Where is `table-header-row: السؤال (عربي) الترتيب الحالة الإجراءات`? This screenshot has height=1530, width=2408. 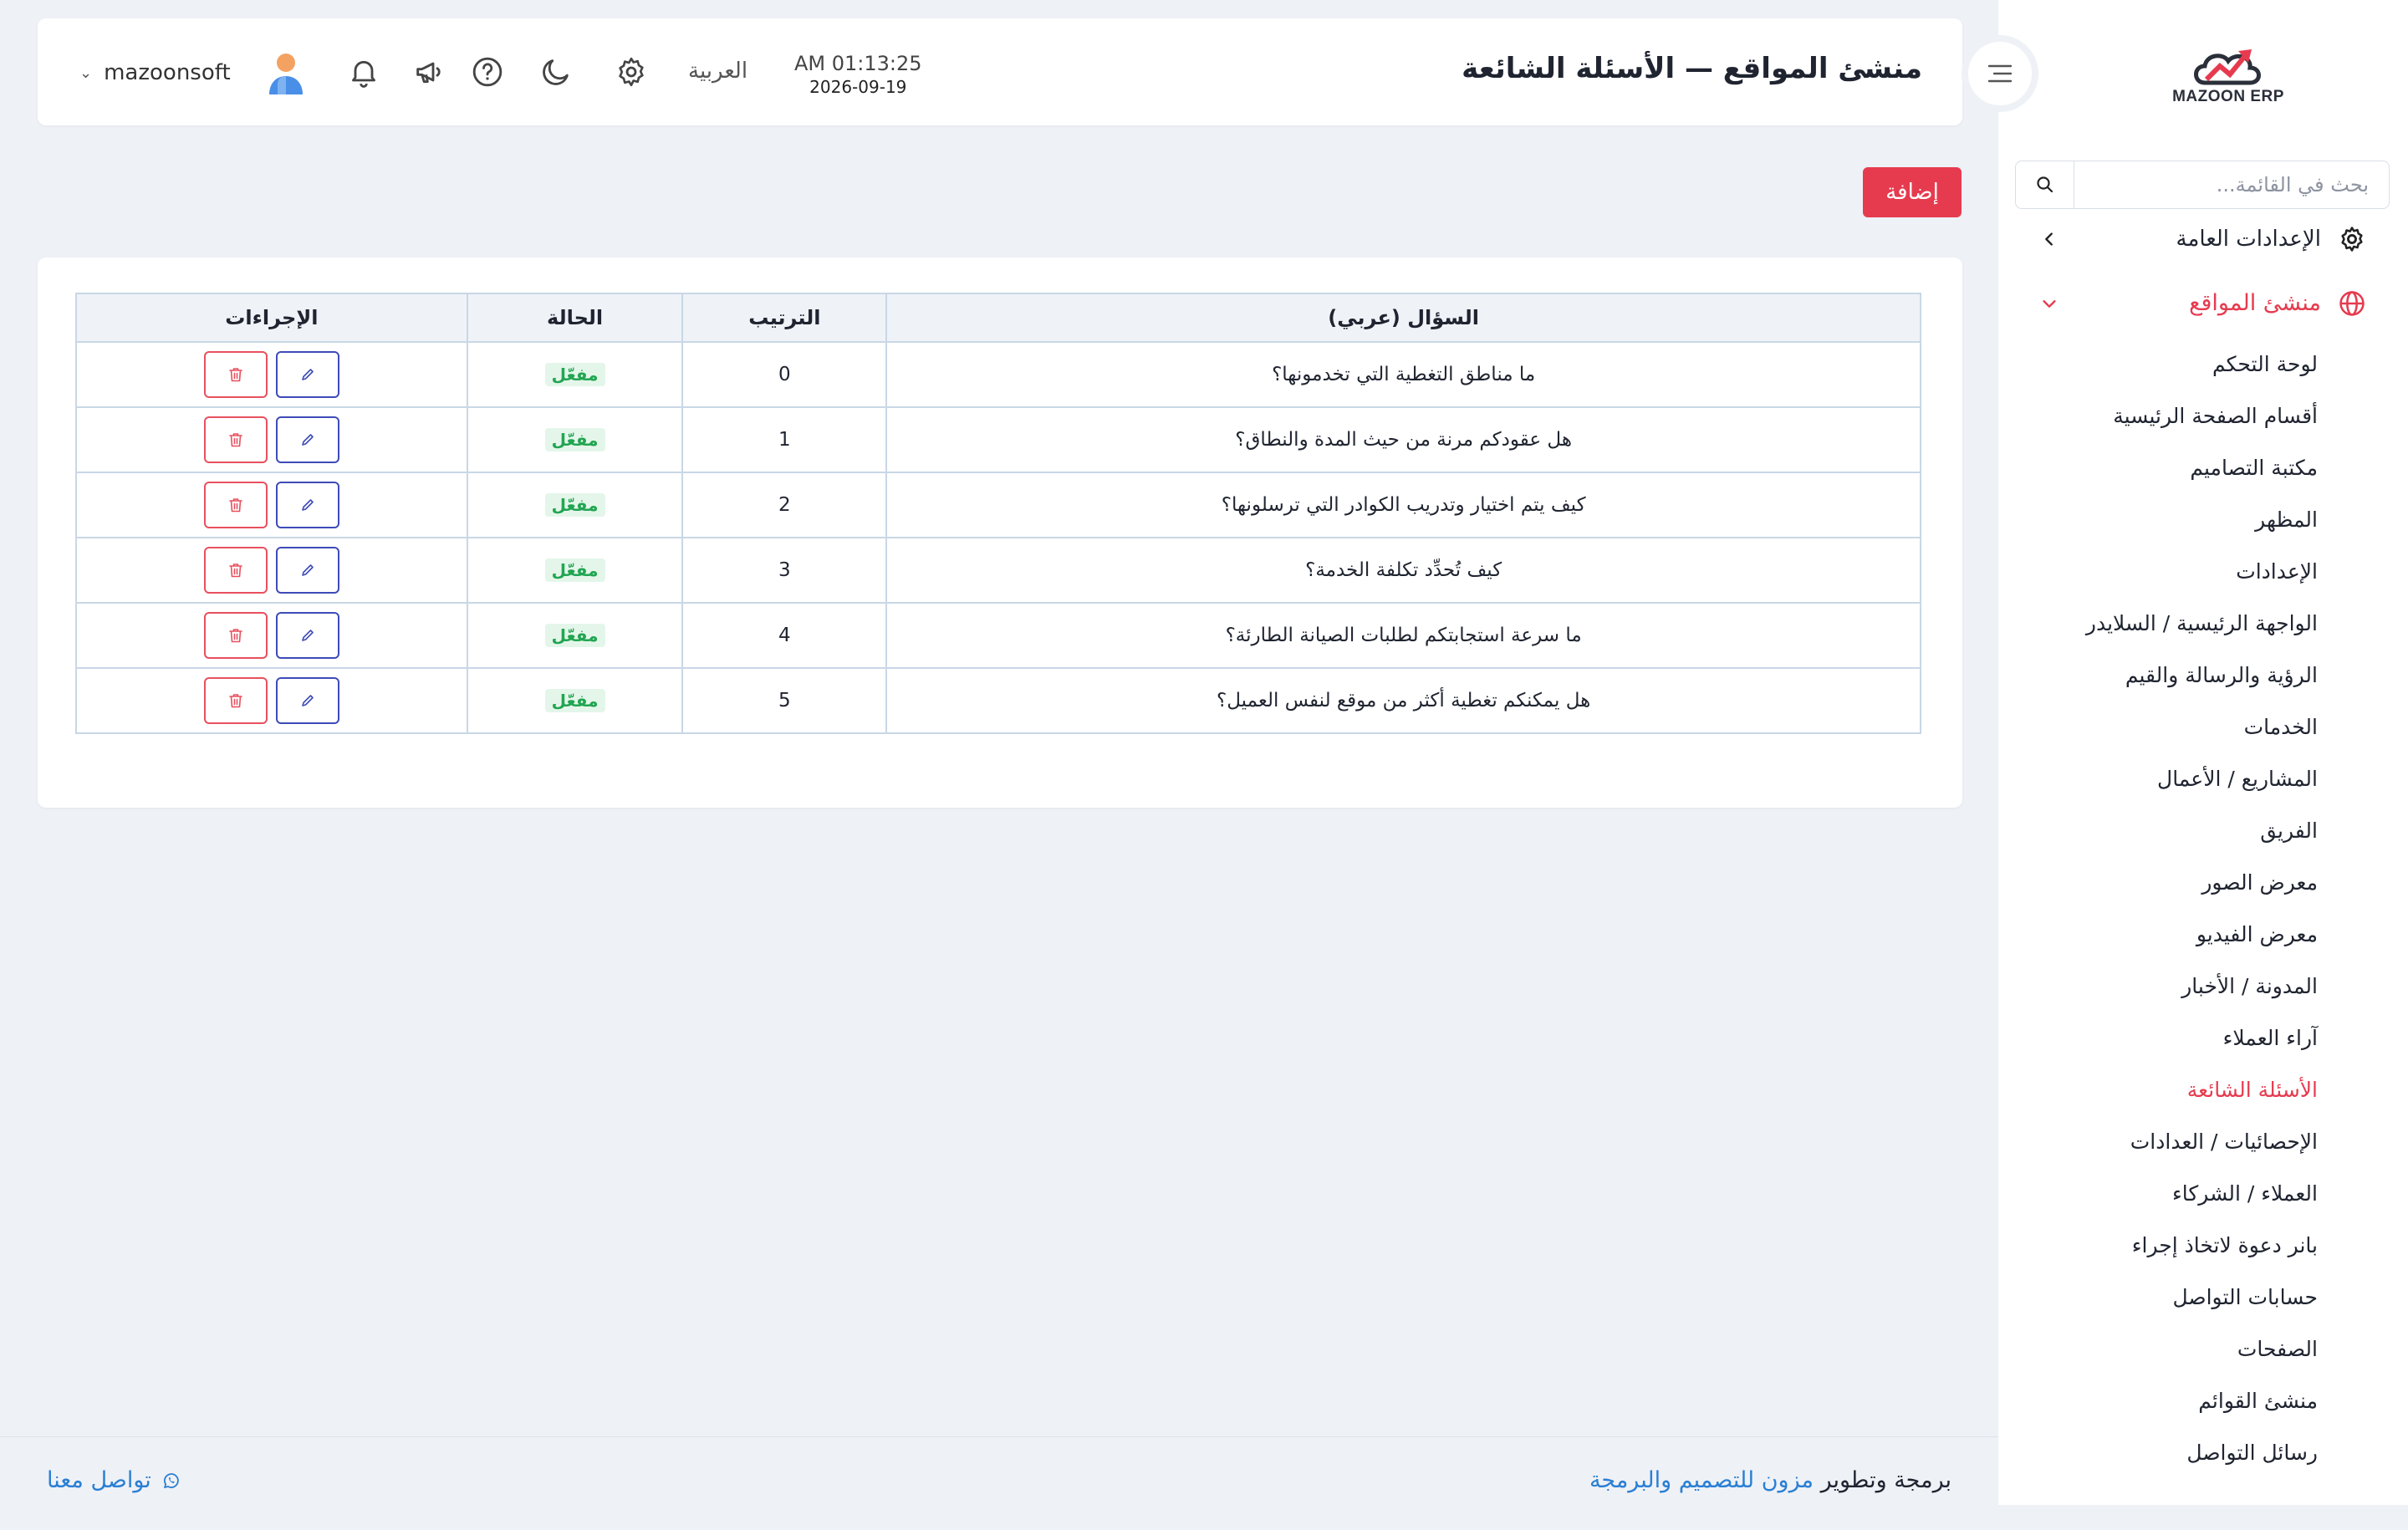 table-header-row: السؤال (عربي) الترتيب الحالة الإجراءات is located at coordinates (998, 318).